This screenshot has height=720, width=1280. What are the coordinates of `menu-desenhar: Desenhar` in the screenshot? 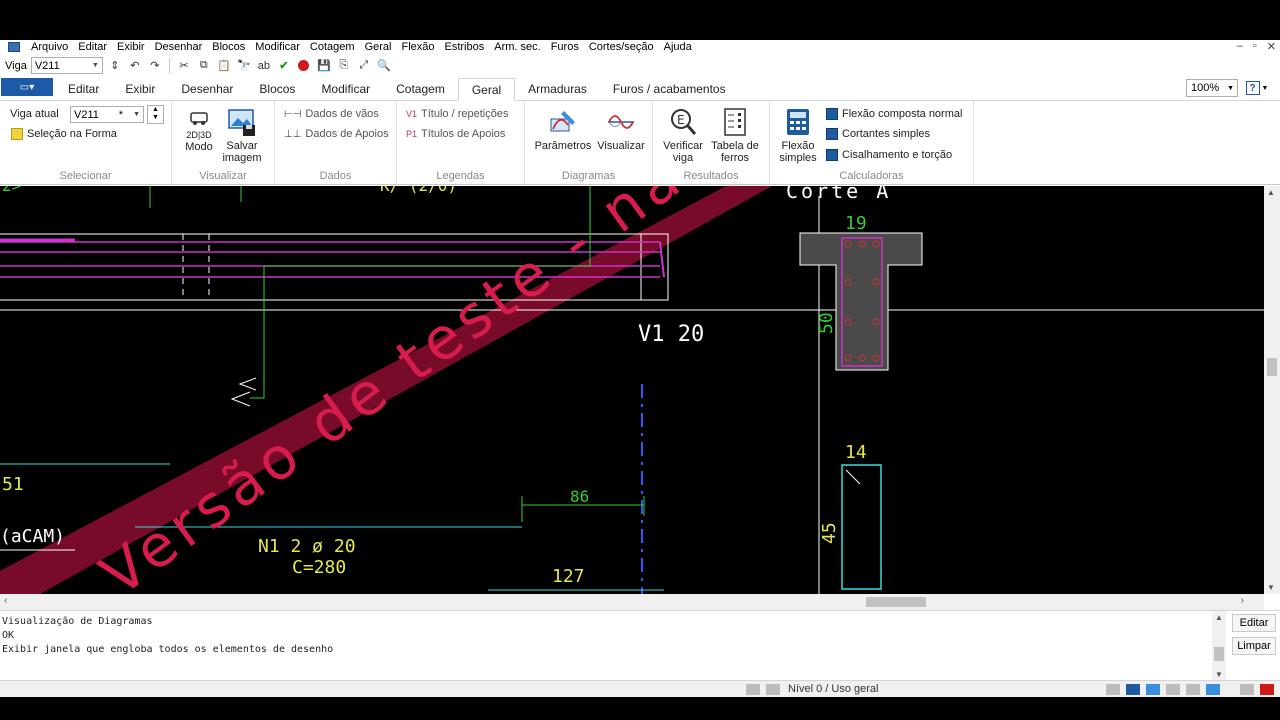 It's located at (179, 47).